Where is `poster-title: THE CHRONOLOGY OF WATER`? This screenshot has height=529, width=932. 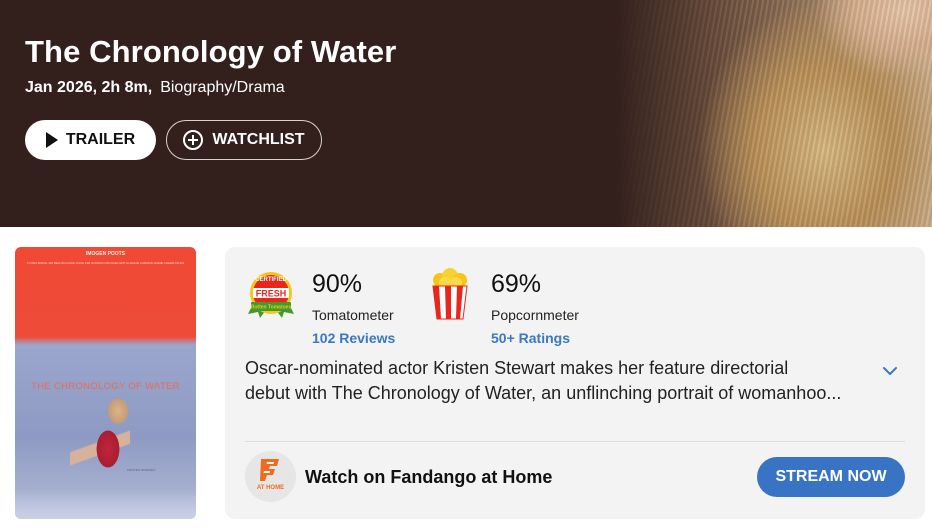
poster-title: THE CHRONOLOGY OF WATER is located at coordinates (105, 386).